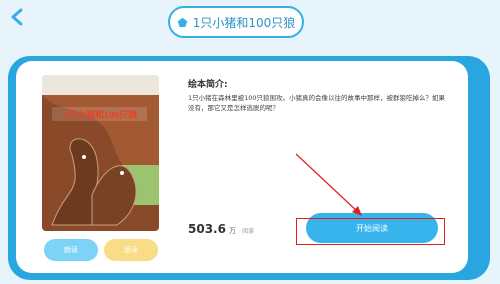 This screenshot has height=284, width=500. Describe the element at coordinates (71, 250) in the screenshot. I see `read-aloud-button: 朗读` at that location.